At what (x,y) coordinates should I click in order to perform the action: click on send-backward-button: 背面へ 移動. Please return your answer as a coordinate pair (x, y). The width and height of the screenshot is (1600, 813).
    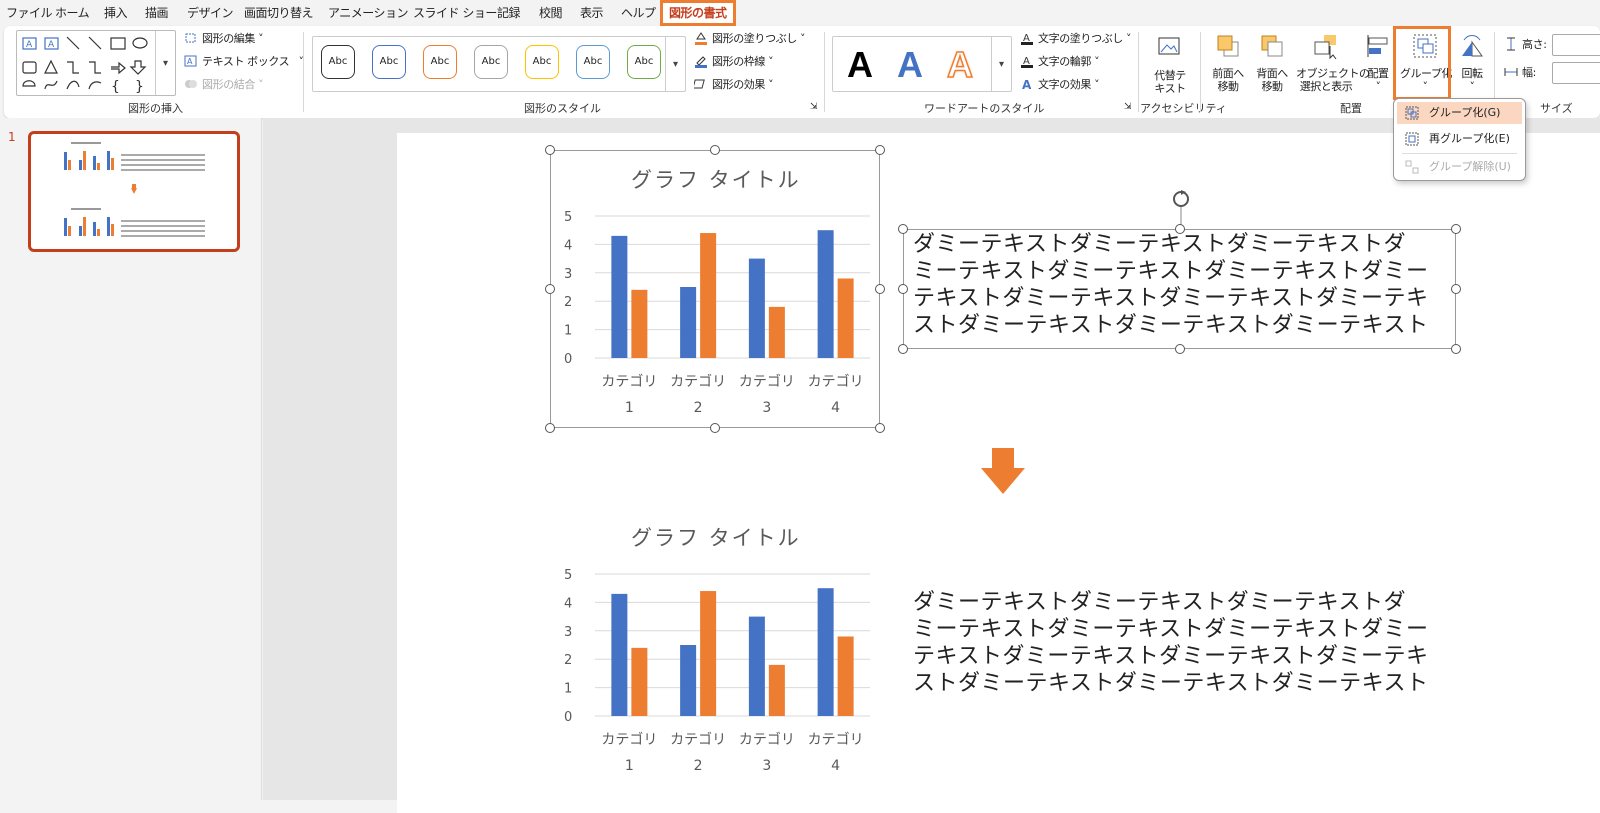
    Looking at the image, I should click on (1272, 62).